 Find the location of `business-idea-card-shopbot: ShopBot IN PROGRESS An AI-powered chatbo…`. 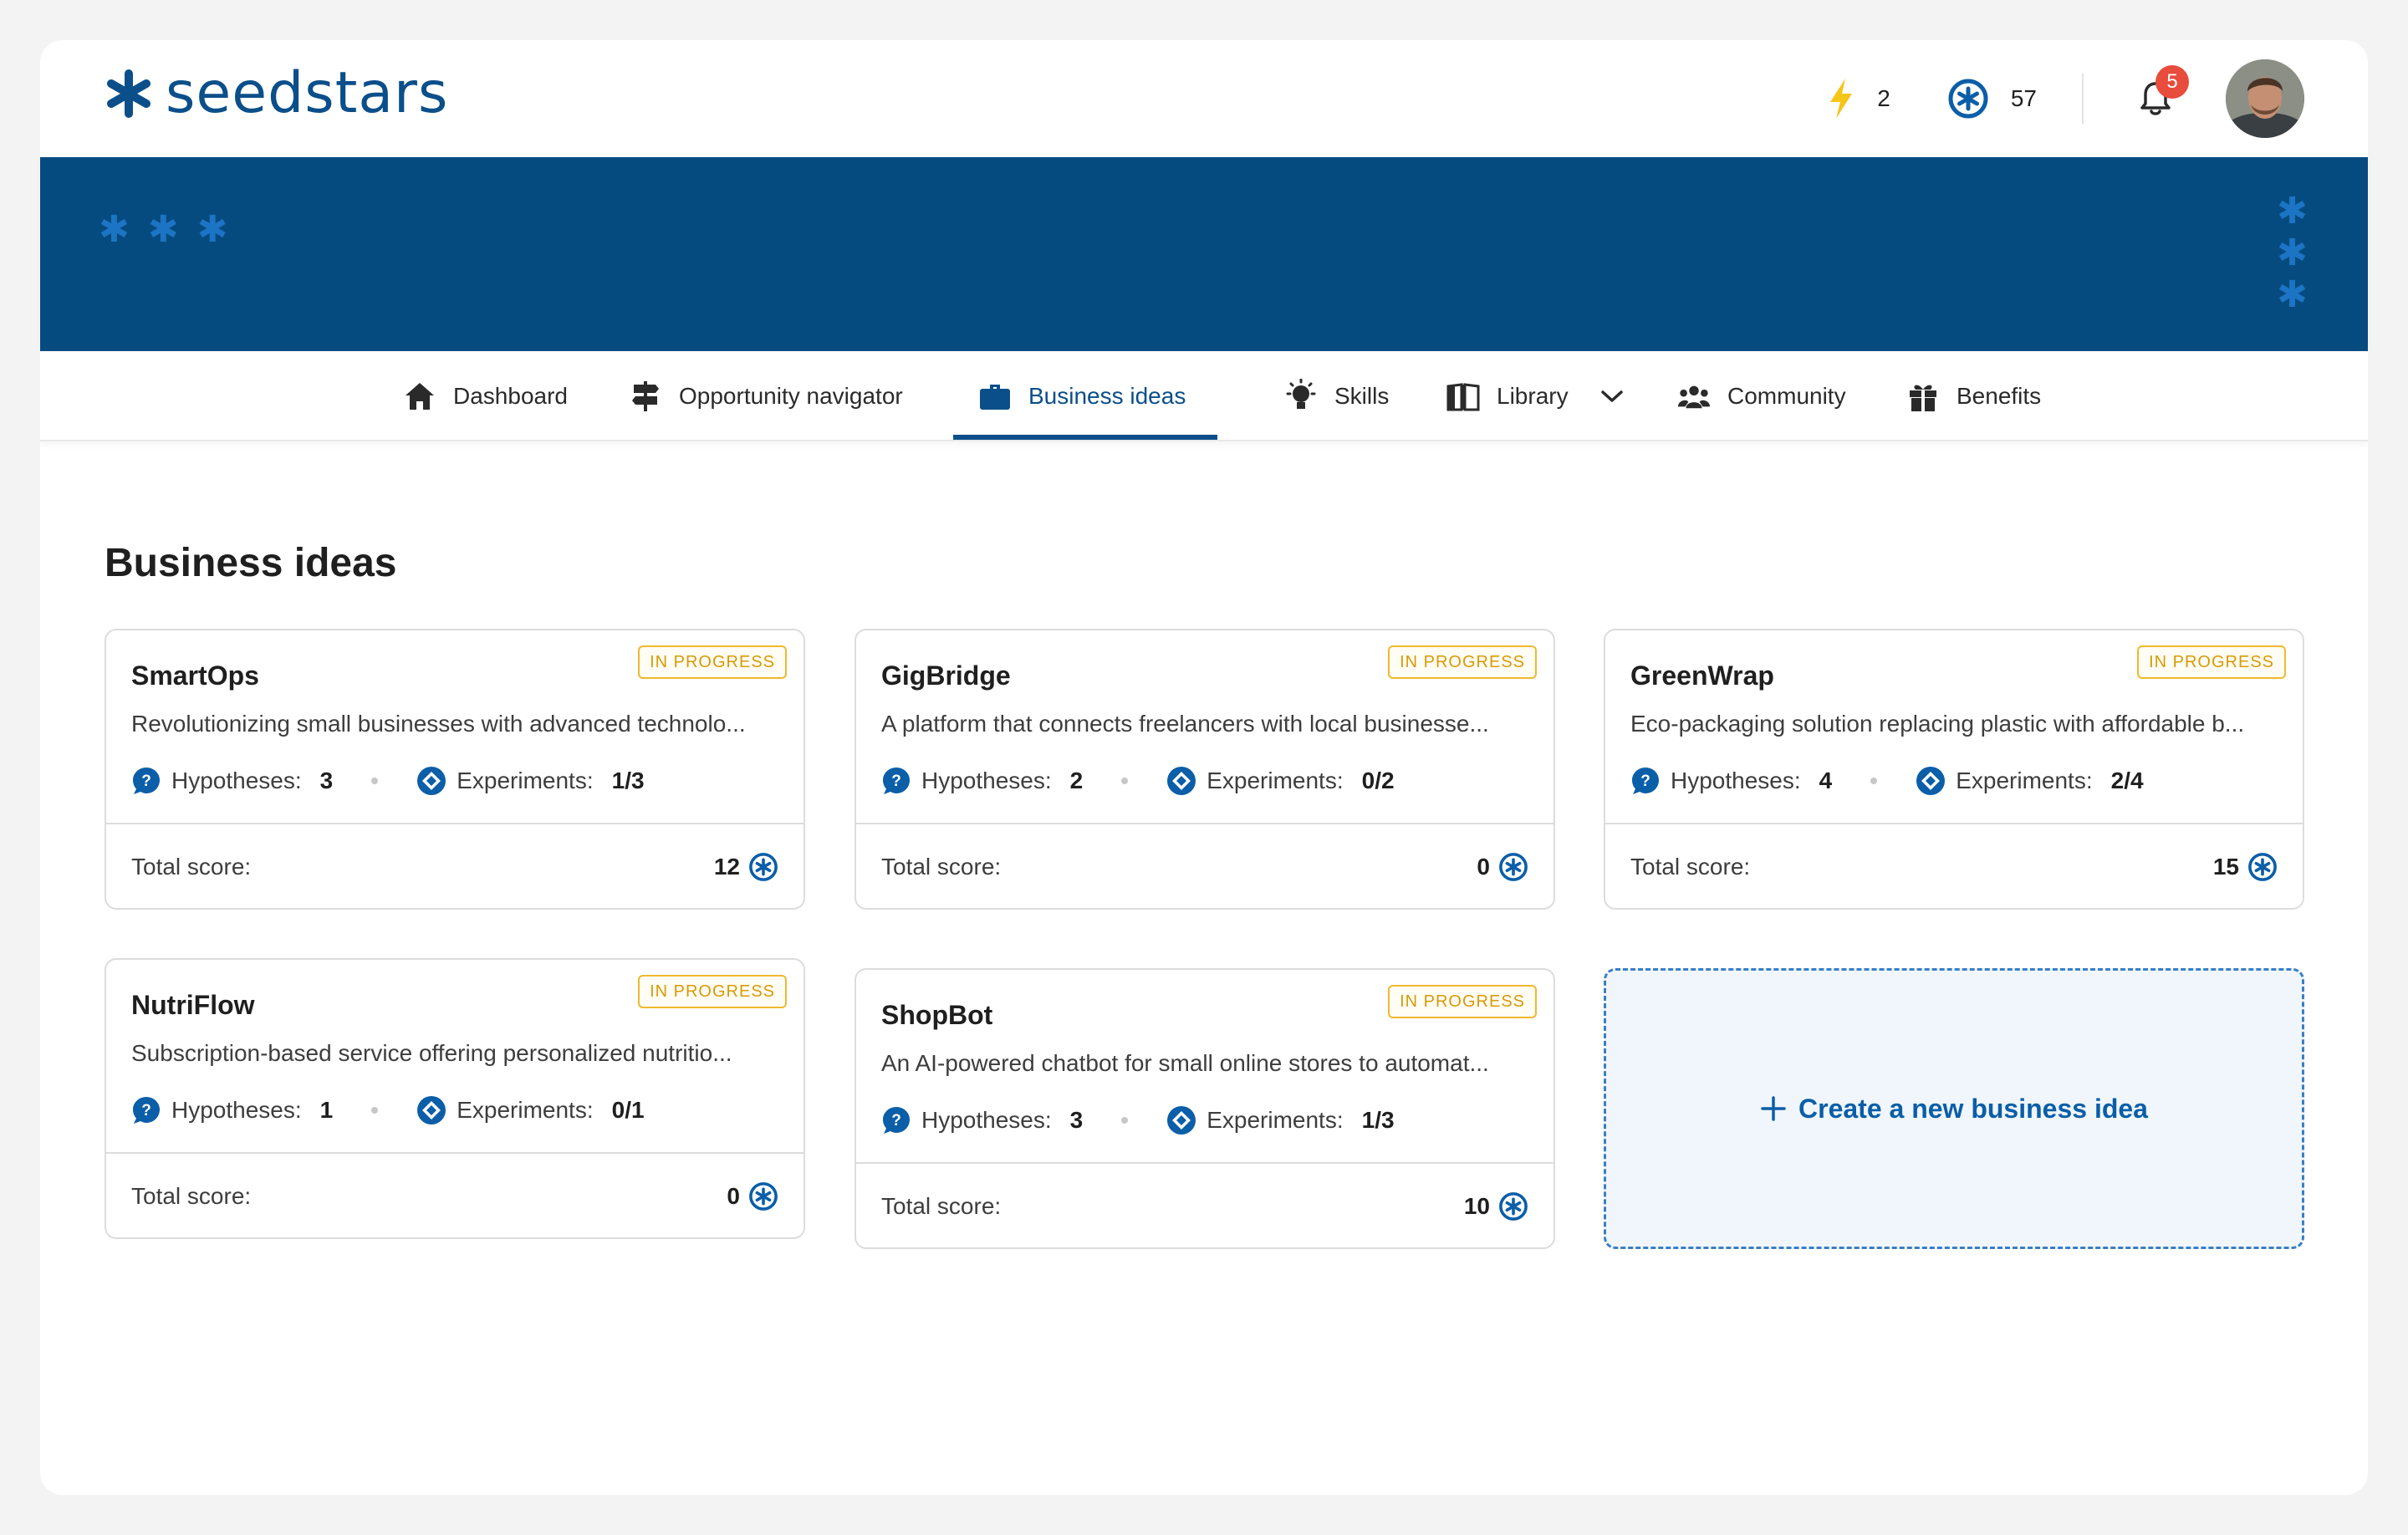

business-idea-card-shopbot: ShopBot IN PROGRESS An AI-powered chatbo… is located at coordinates (1205, 1108).